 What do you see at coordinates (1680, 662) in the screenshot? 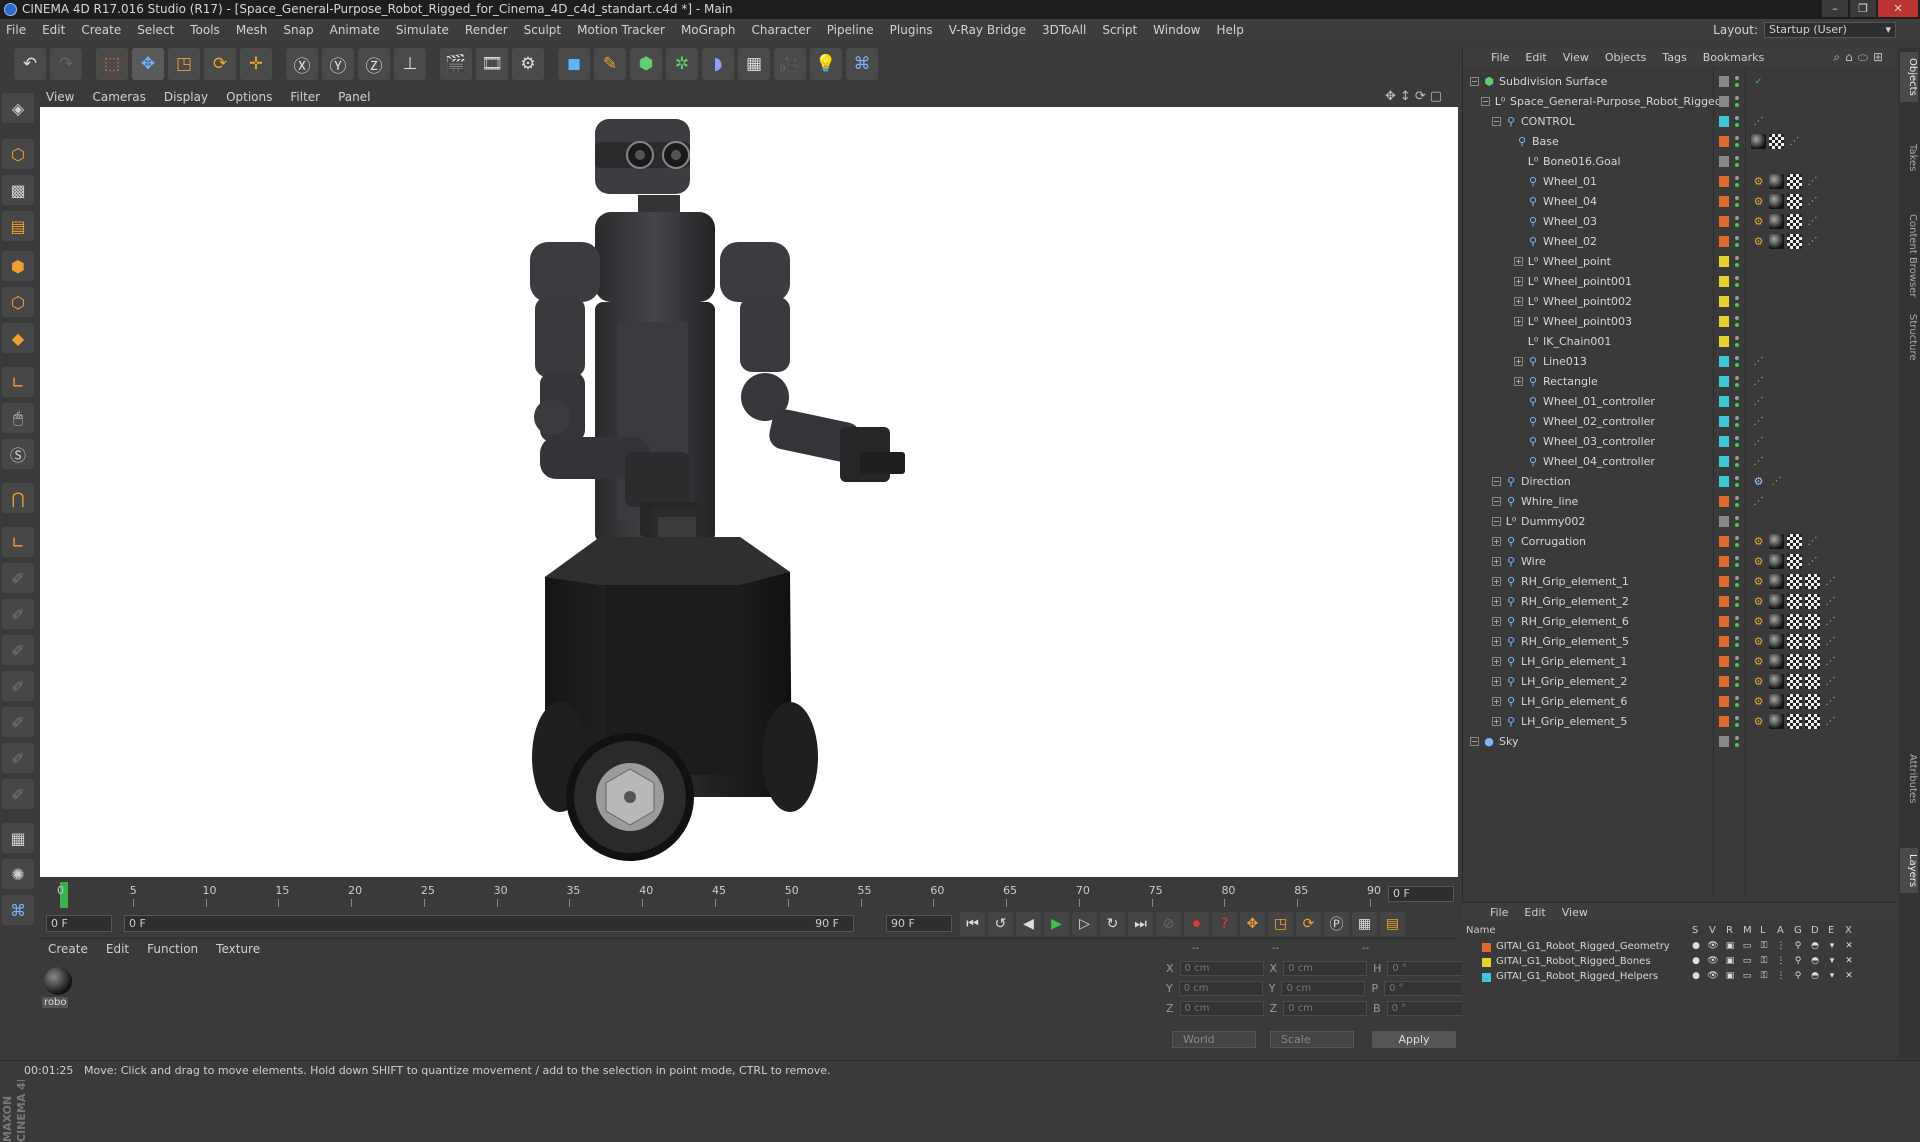
I see `object-row: + ⚲ LH_Grip_element_1 ⚙ ⋰` at bounding box center [1680, 662].